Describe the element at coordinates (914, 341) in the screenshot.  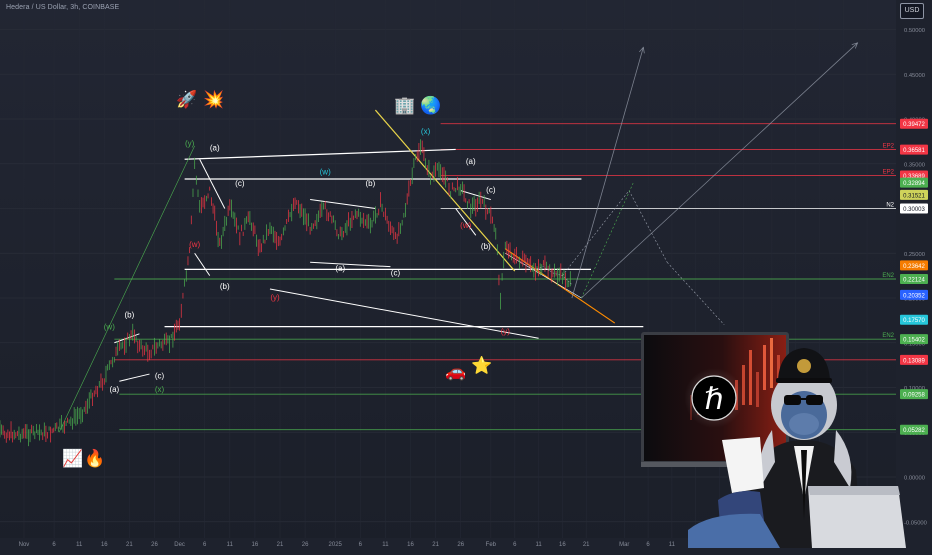
I see `price-label-text: 0.15402` at that location.